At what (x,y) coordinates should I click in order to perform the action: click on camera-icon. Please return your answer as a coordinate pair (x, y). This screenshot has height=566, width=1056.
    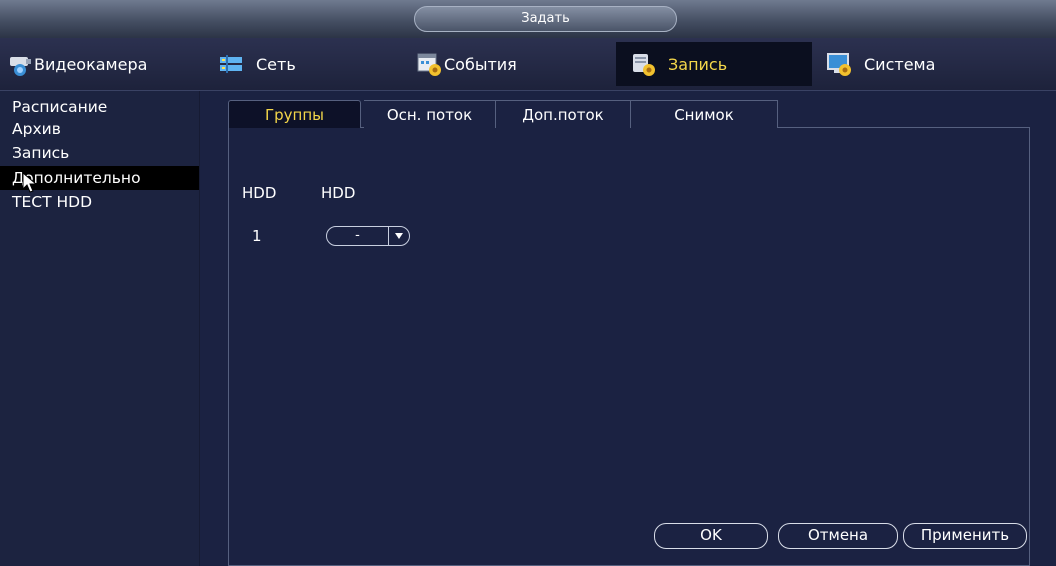
    Looking at the image, I should click on (21, 64).